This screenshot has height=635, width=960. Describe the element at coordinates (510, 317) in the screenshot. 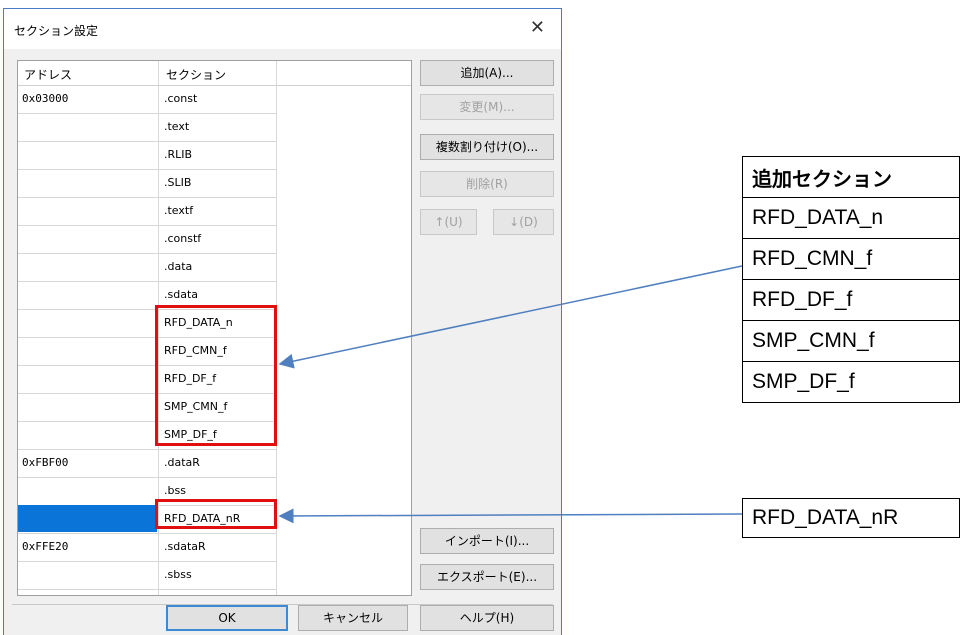

I see `arrow-to-added-sections` at that location.